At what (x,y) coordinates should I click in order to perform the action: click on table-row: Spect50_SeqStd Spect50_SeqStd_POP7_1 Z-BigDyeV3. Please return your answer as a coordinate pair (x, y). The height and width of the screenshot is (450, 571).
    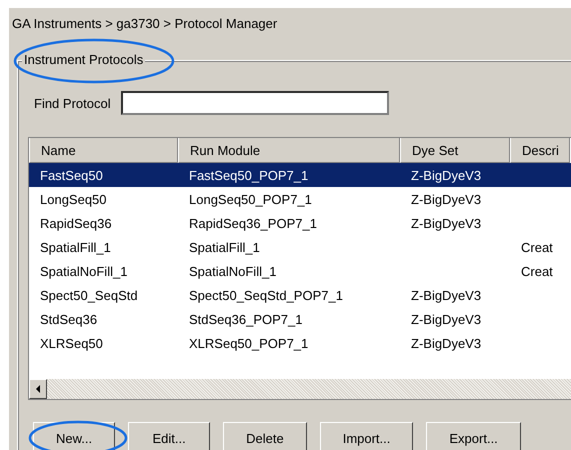
    Looking at the image, I should click on (300, 295).